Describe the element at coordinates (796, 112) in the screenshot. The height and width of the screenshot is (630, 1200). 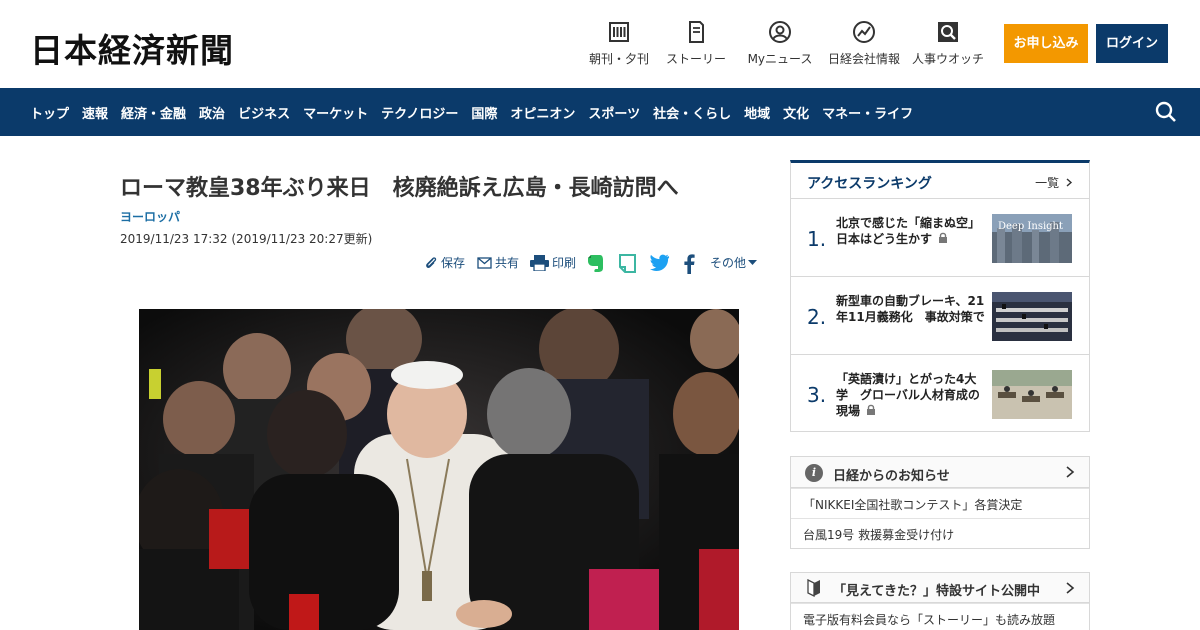
I see `nav-item-culture: 文化` at that location.